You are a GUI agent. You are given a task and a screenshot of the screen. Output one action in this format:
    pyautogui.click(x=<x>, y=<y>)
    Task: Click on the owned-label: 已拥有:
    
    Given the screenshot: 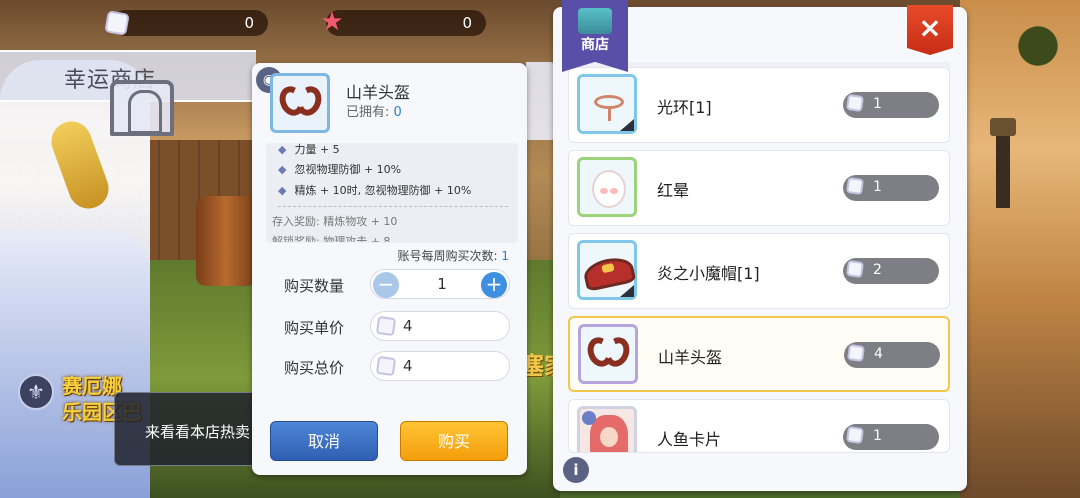 What is the action you would take?
    pyautogui.click(x=368, y=112)
    